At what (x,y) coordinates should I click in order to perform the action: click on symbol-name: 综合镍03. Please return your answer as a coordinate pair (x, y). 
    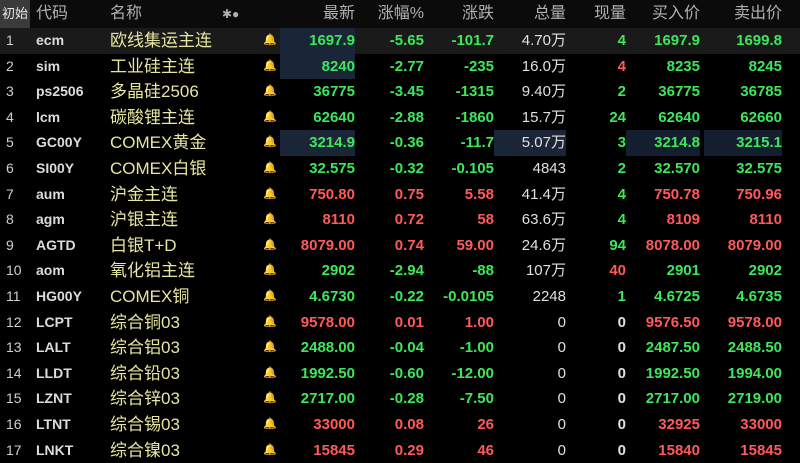
    Looking at the image, I should click on (185, 450).